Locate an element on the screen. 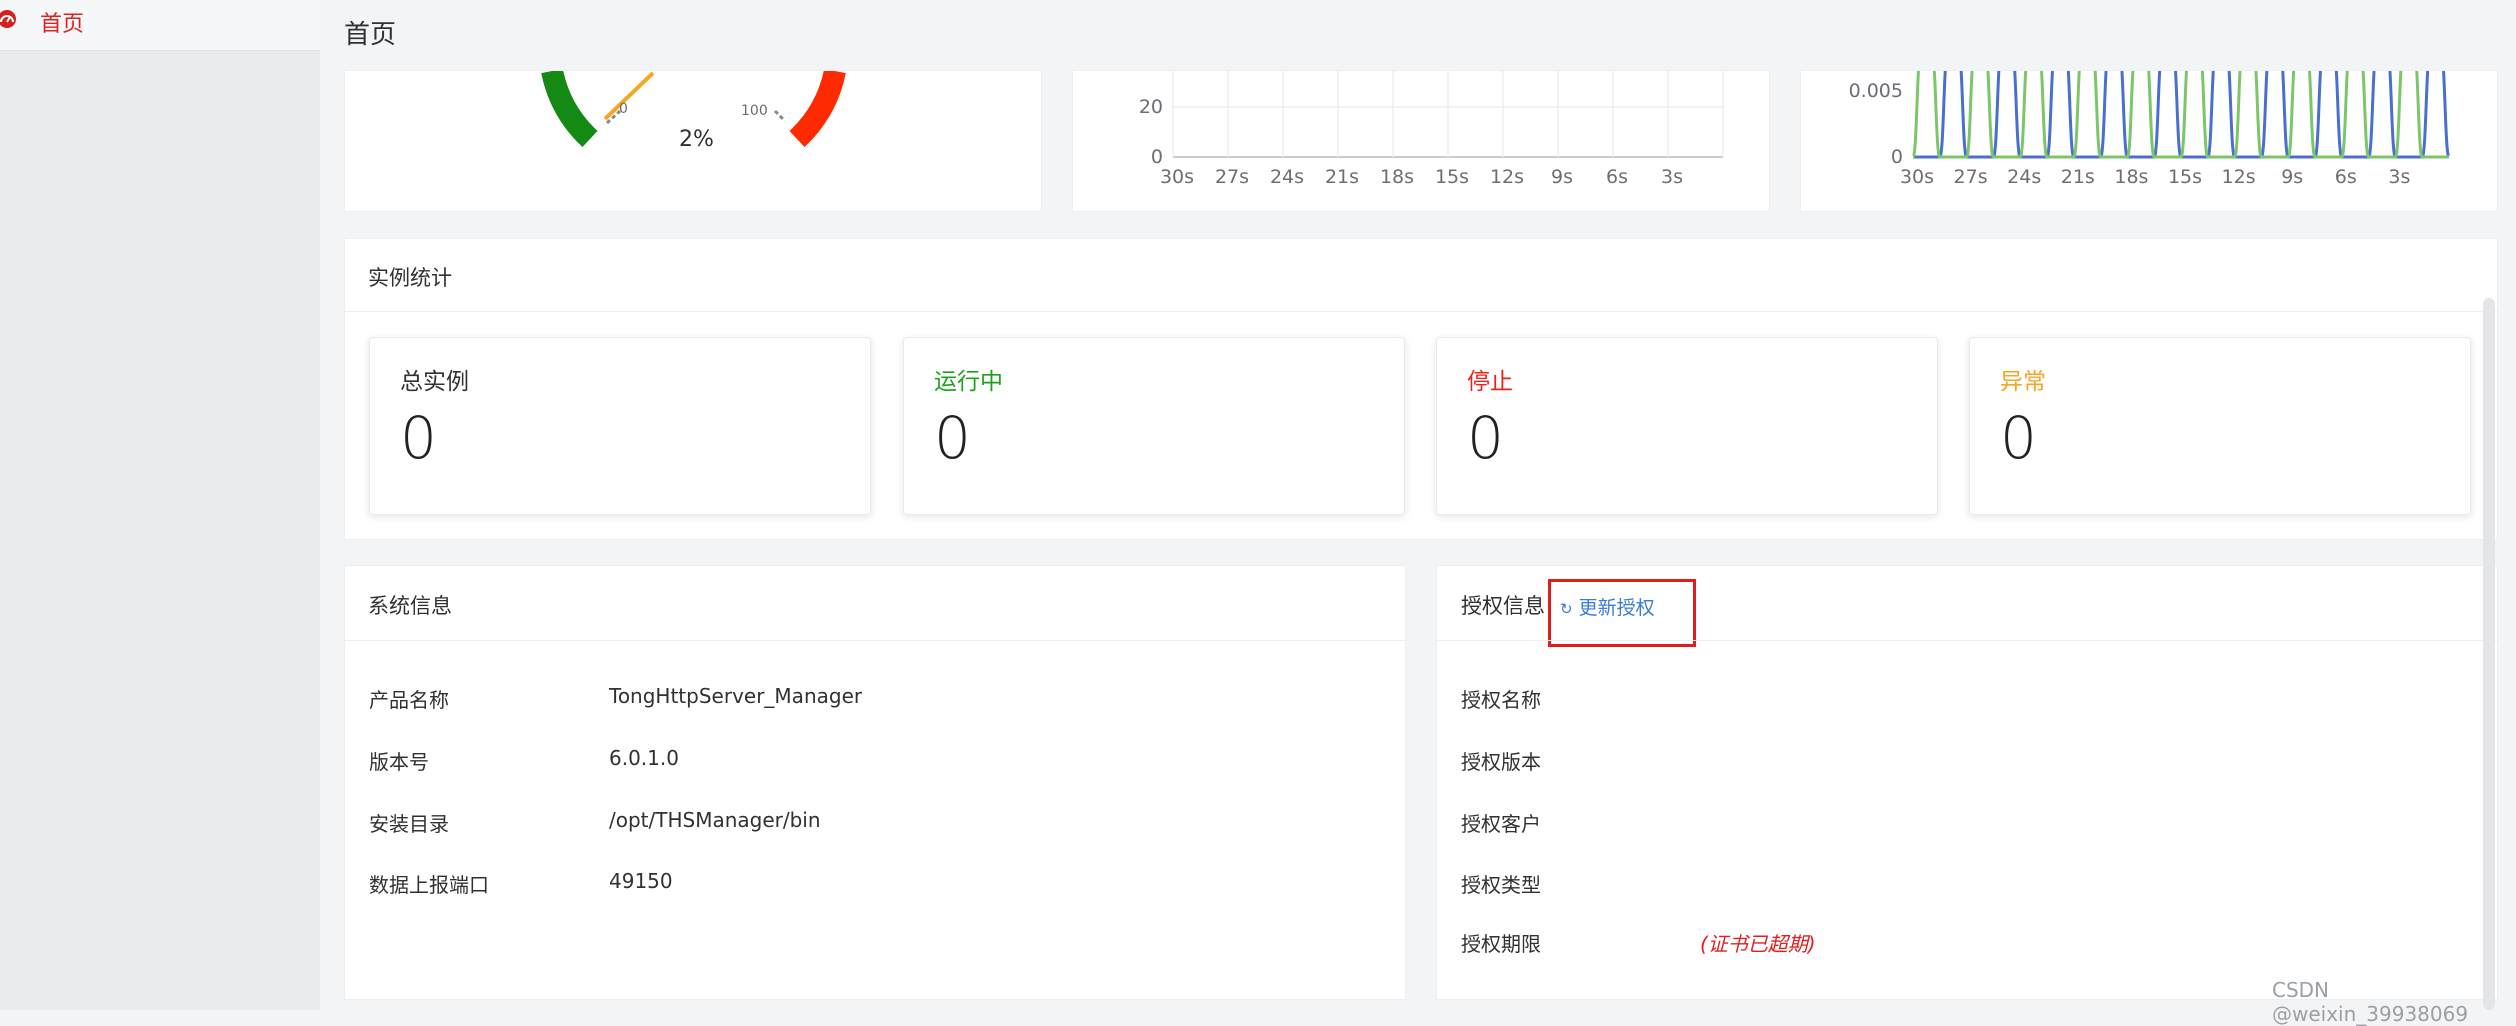 The image size is (2516, 1026). line-chart-2: 0 0.005 30s 27s 24s 21s 18s 15s 12s 9s 6s 3s is located at coordinates (2150, 129).